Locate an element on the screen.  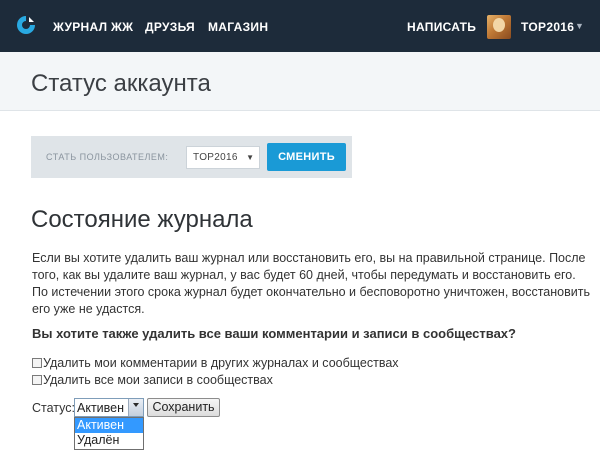
page-header: Статус аккаунта is located at coordinates (300, 81).